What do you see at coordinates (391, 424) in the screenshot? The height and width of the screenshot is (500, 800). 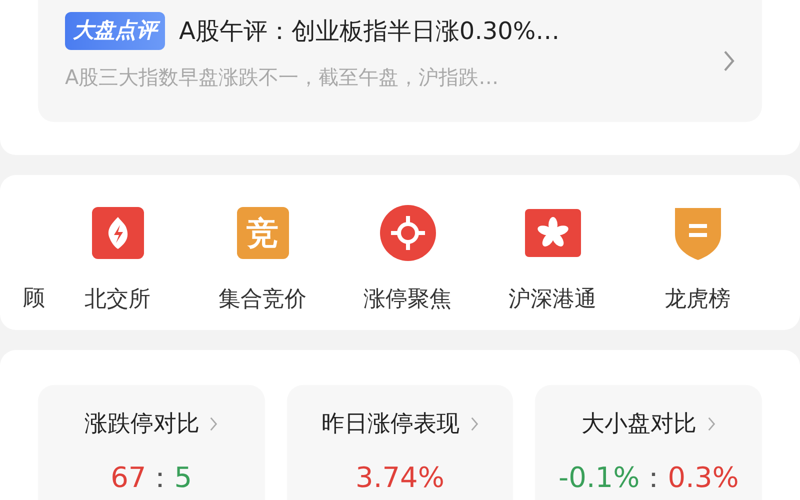 I see `stat-title: 昨日涨停表现` at bounding box center [391, 424].